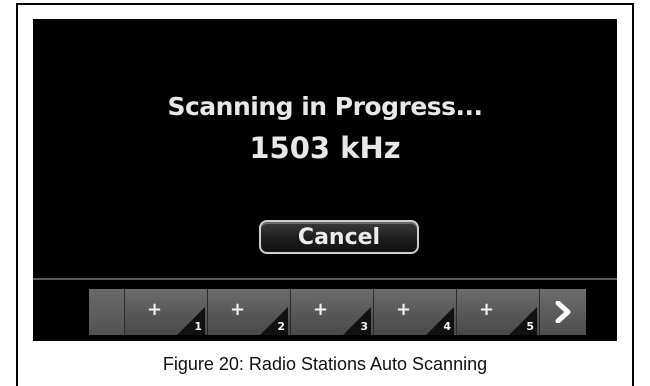 The width and height of the screenshot is (650, 386). I want to click on preset-button-1: + 1, so click(166, 312).